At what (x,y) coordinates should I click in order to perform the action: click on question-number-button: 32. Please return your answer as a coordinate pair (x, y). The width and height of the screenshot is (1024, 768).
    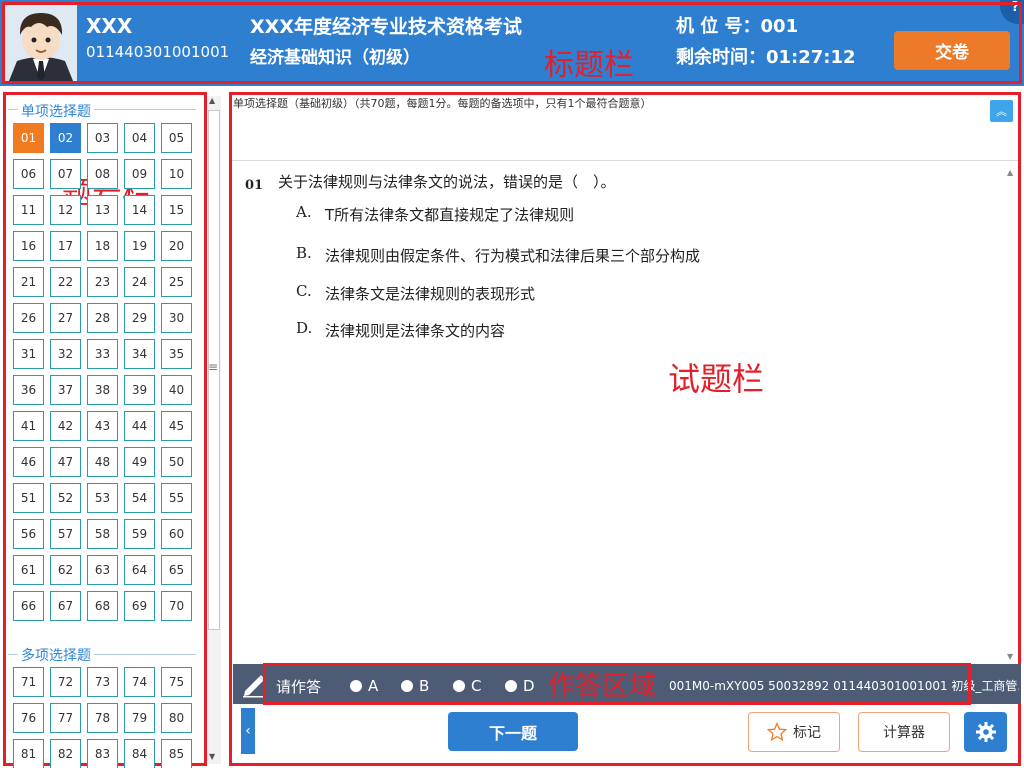
    Looking at the image, I should click on (65, 354).